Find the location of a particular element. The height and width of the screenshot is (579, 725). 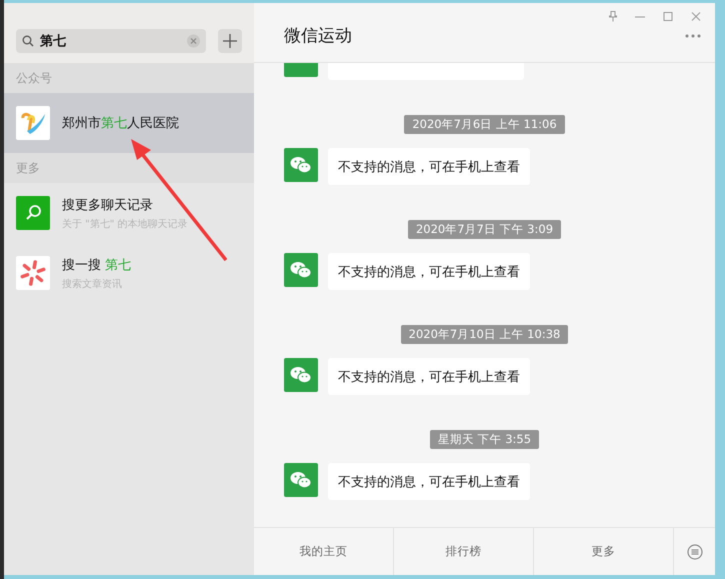

clear-icon is located at coordinates (193, 41).